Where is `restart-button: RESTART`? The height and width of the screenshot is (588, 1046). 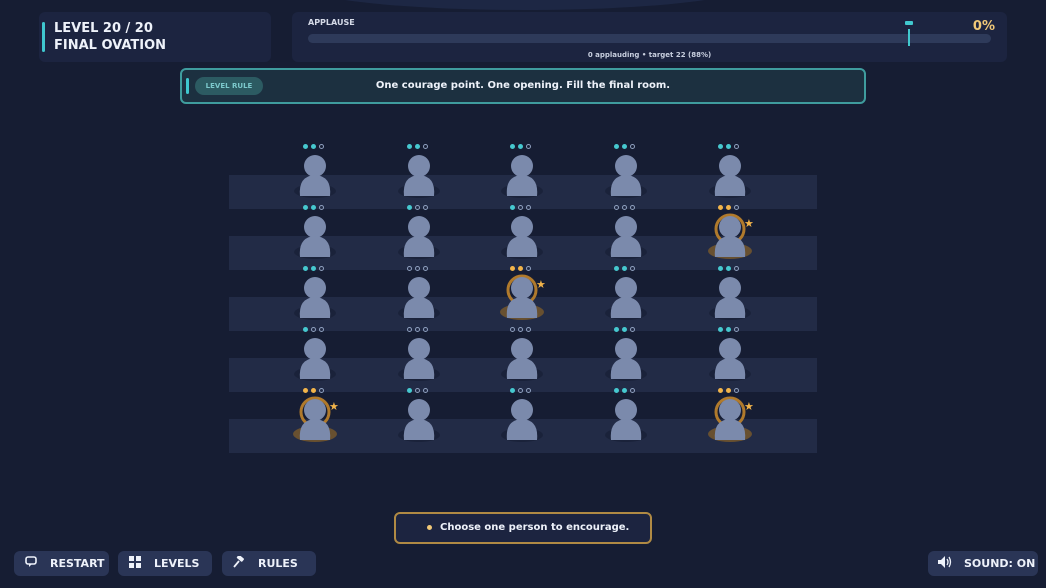
restart-button: RESTART is located at coordinates (61, 563).